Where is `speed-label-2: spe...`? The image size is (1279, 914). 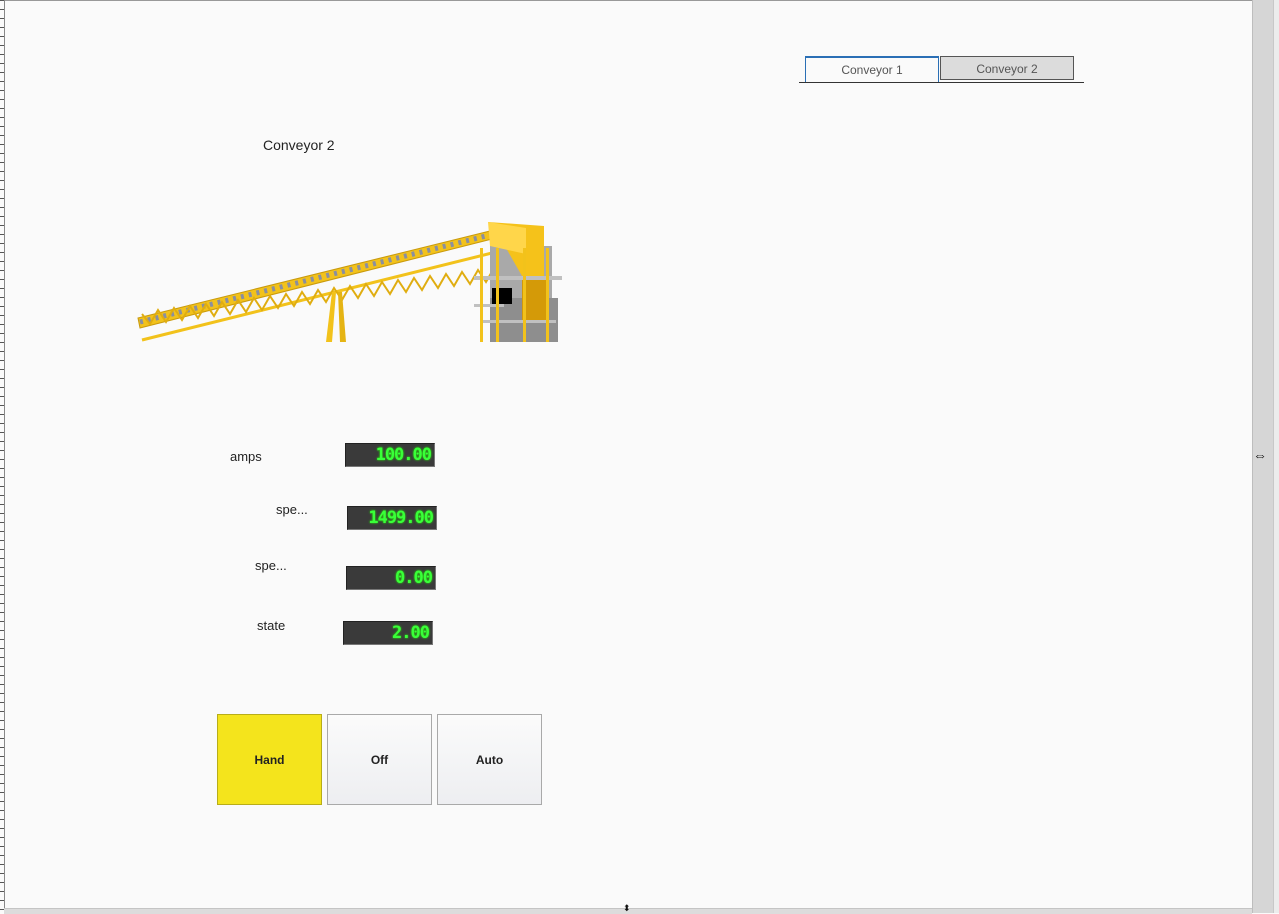 speed-label-2: spe... is located at coordinates (271, 565).